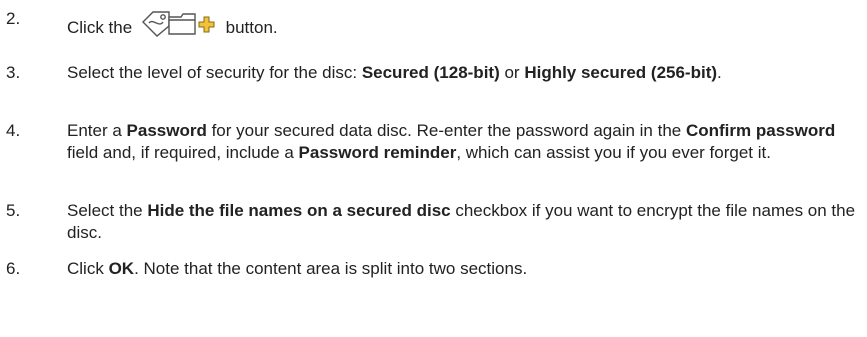 The width and height of the screenshot is (867, 337). Describe the element at coordinates (88, 268) in the screenshot. I see `step-text-part: Click` at that location.